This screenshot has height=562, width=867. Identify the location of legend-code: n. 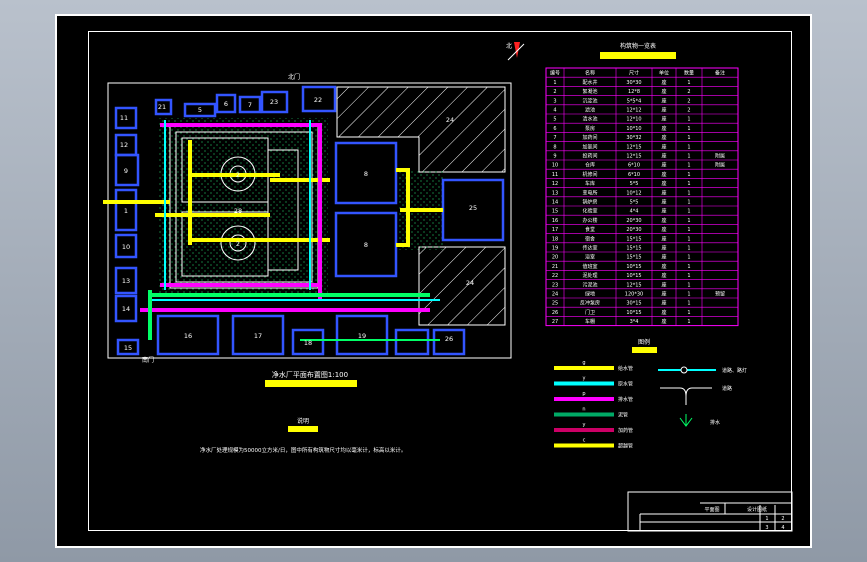
(583, 410).